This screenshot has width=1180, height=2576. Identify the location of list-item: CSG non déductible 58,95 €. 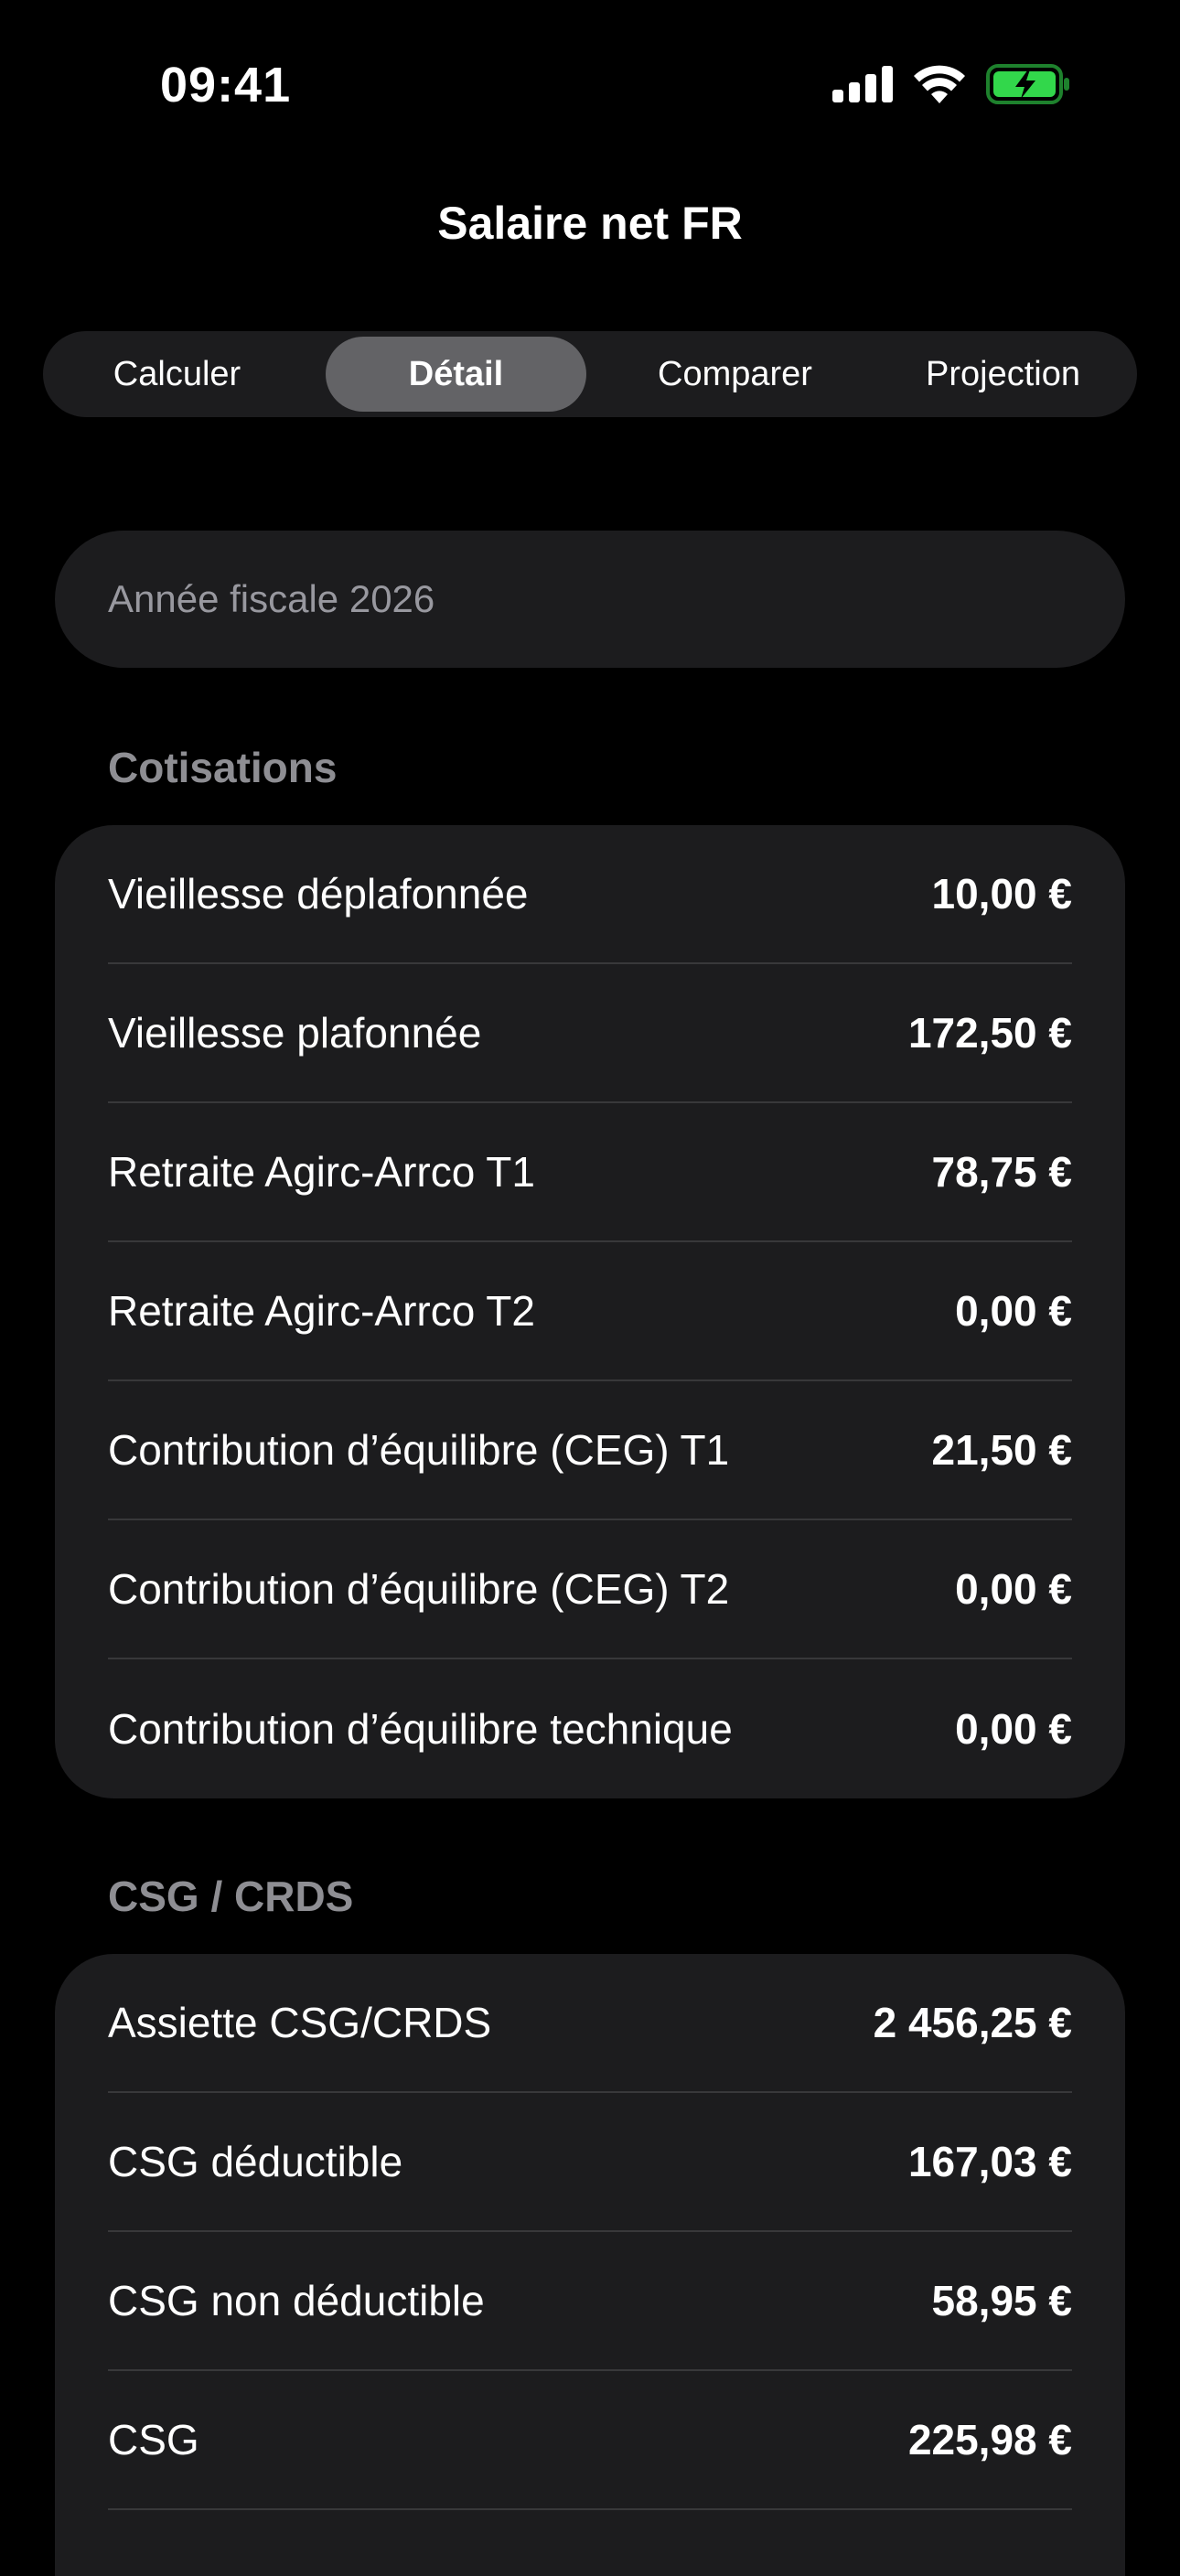
(590, 2301).